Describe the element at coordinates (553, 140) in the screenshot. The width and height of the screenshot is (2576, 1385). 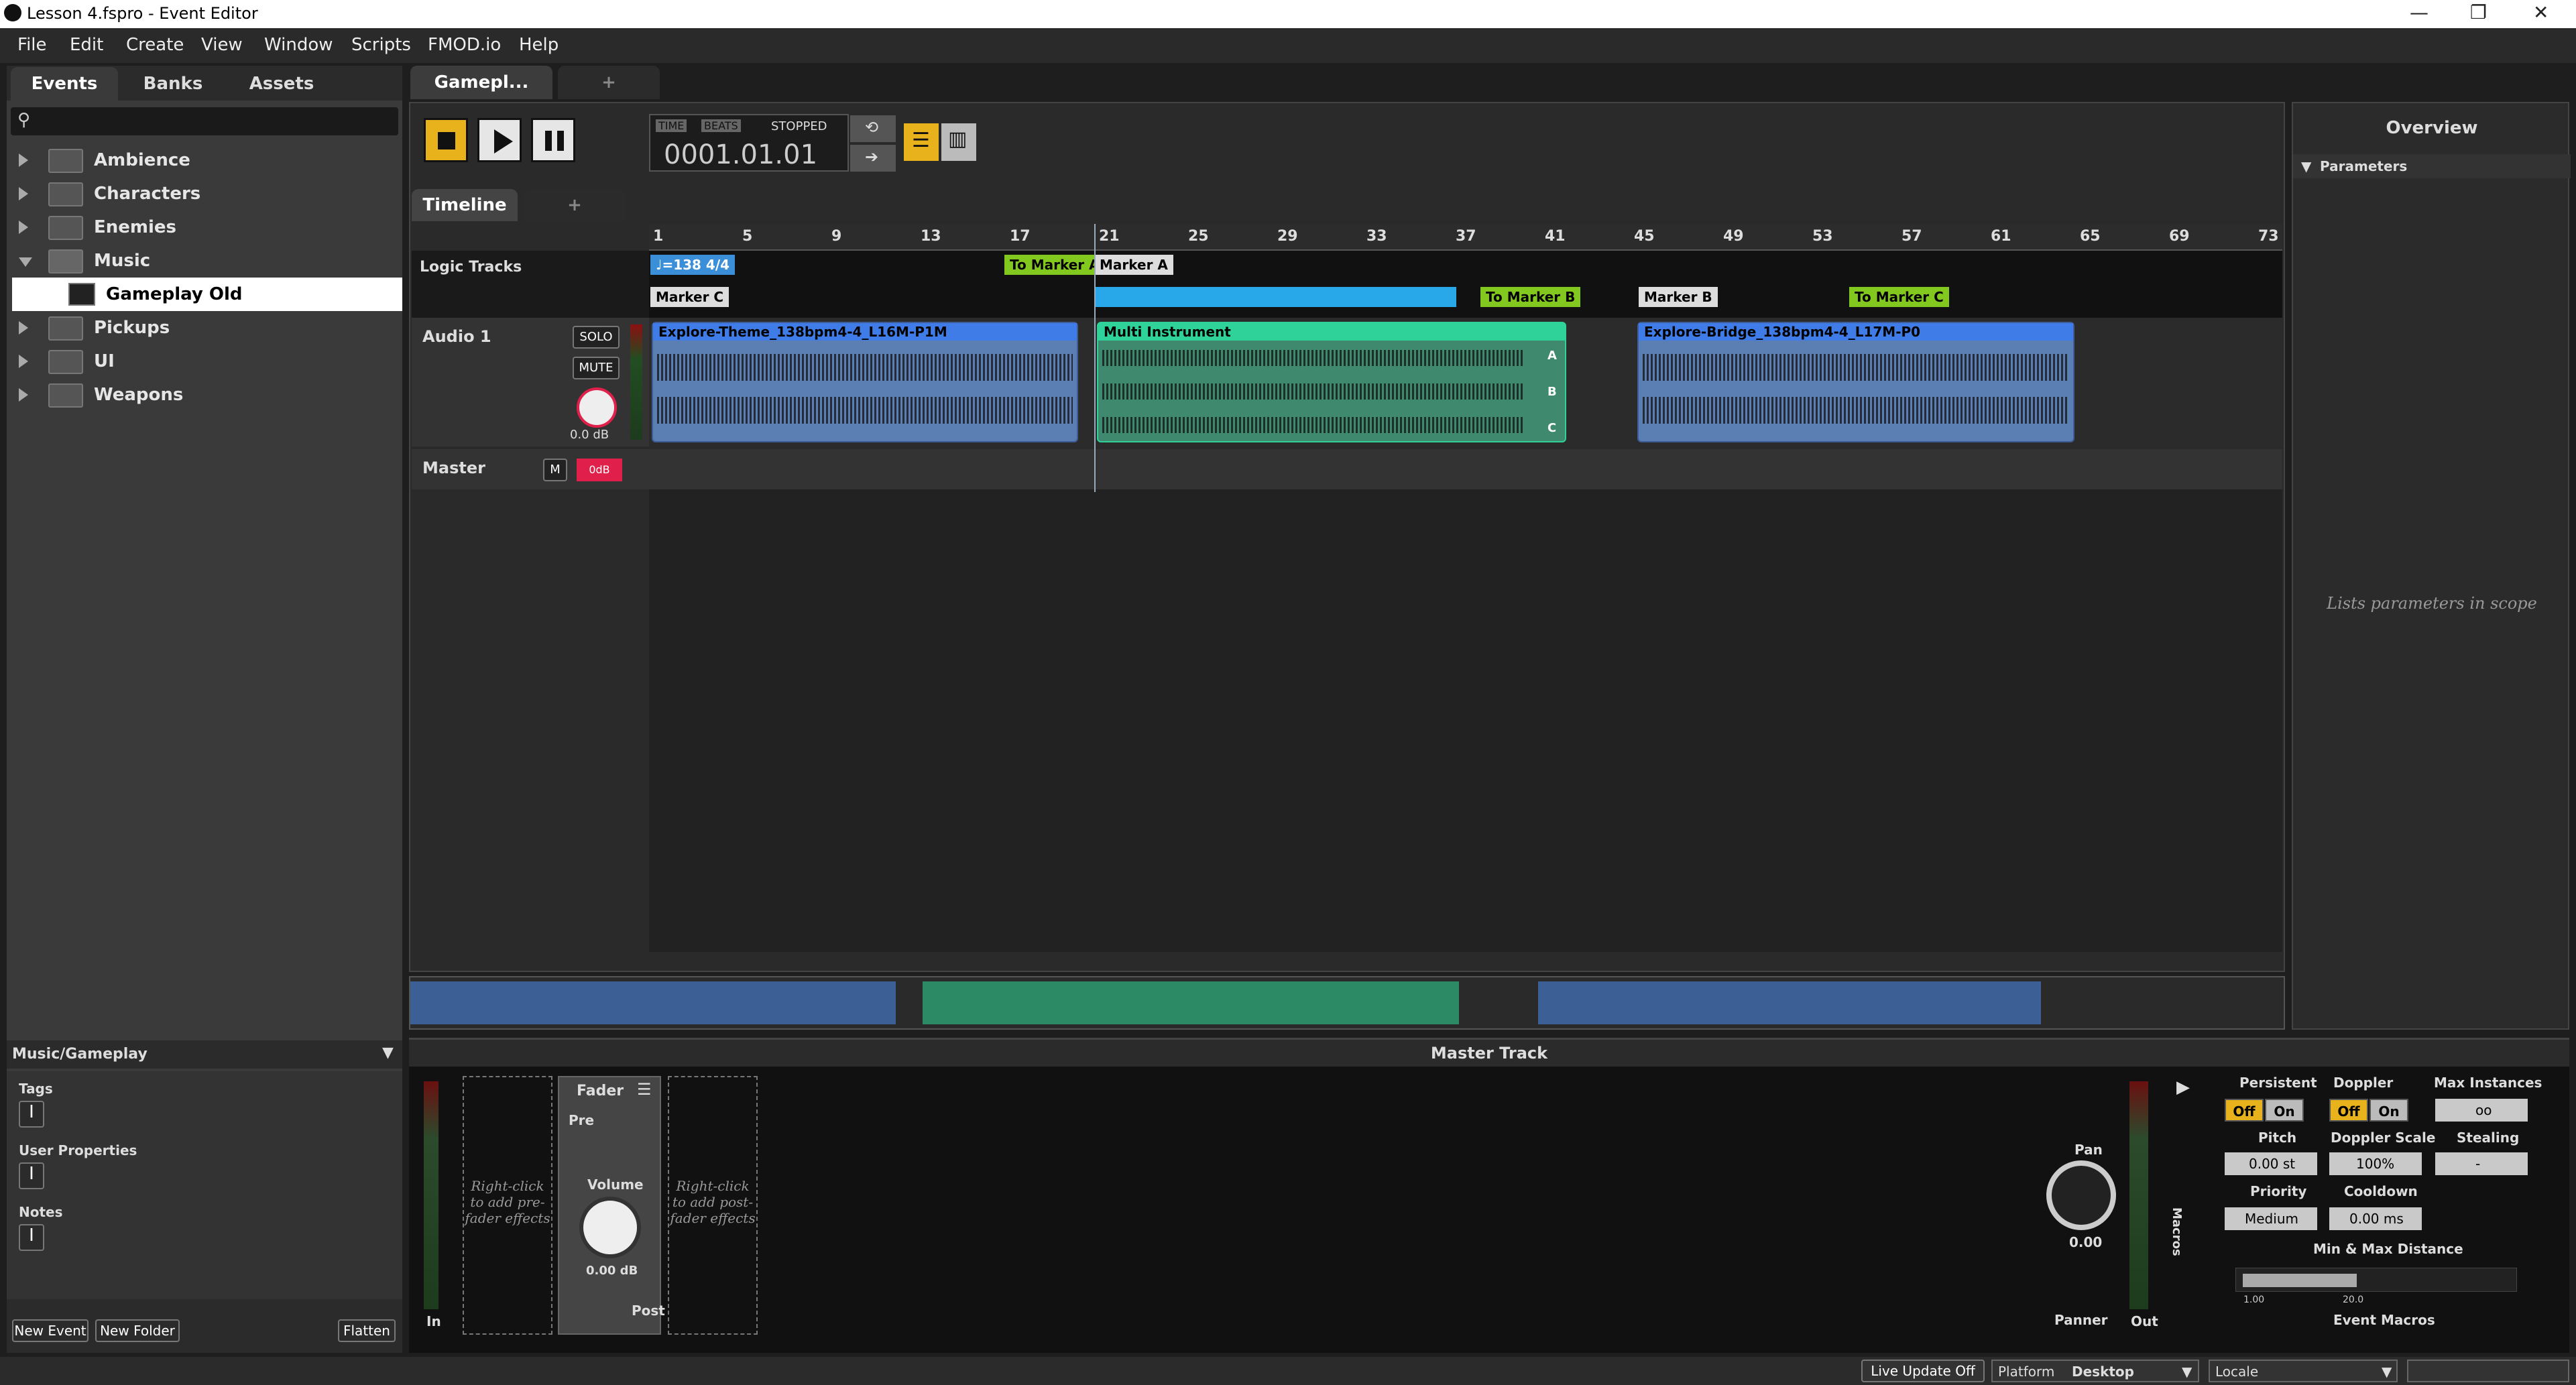
I see `pause-button` at that location.